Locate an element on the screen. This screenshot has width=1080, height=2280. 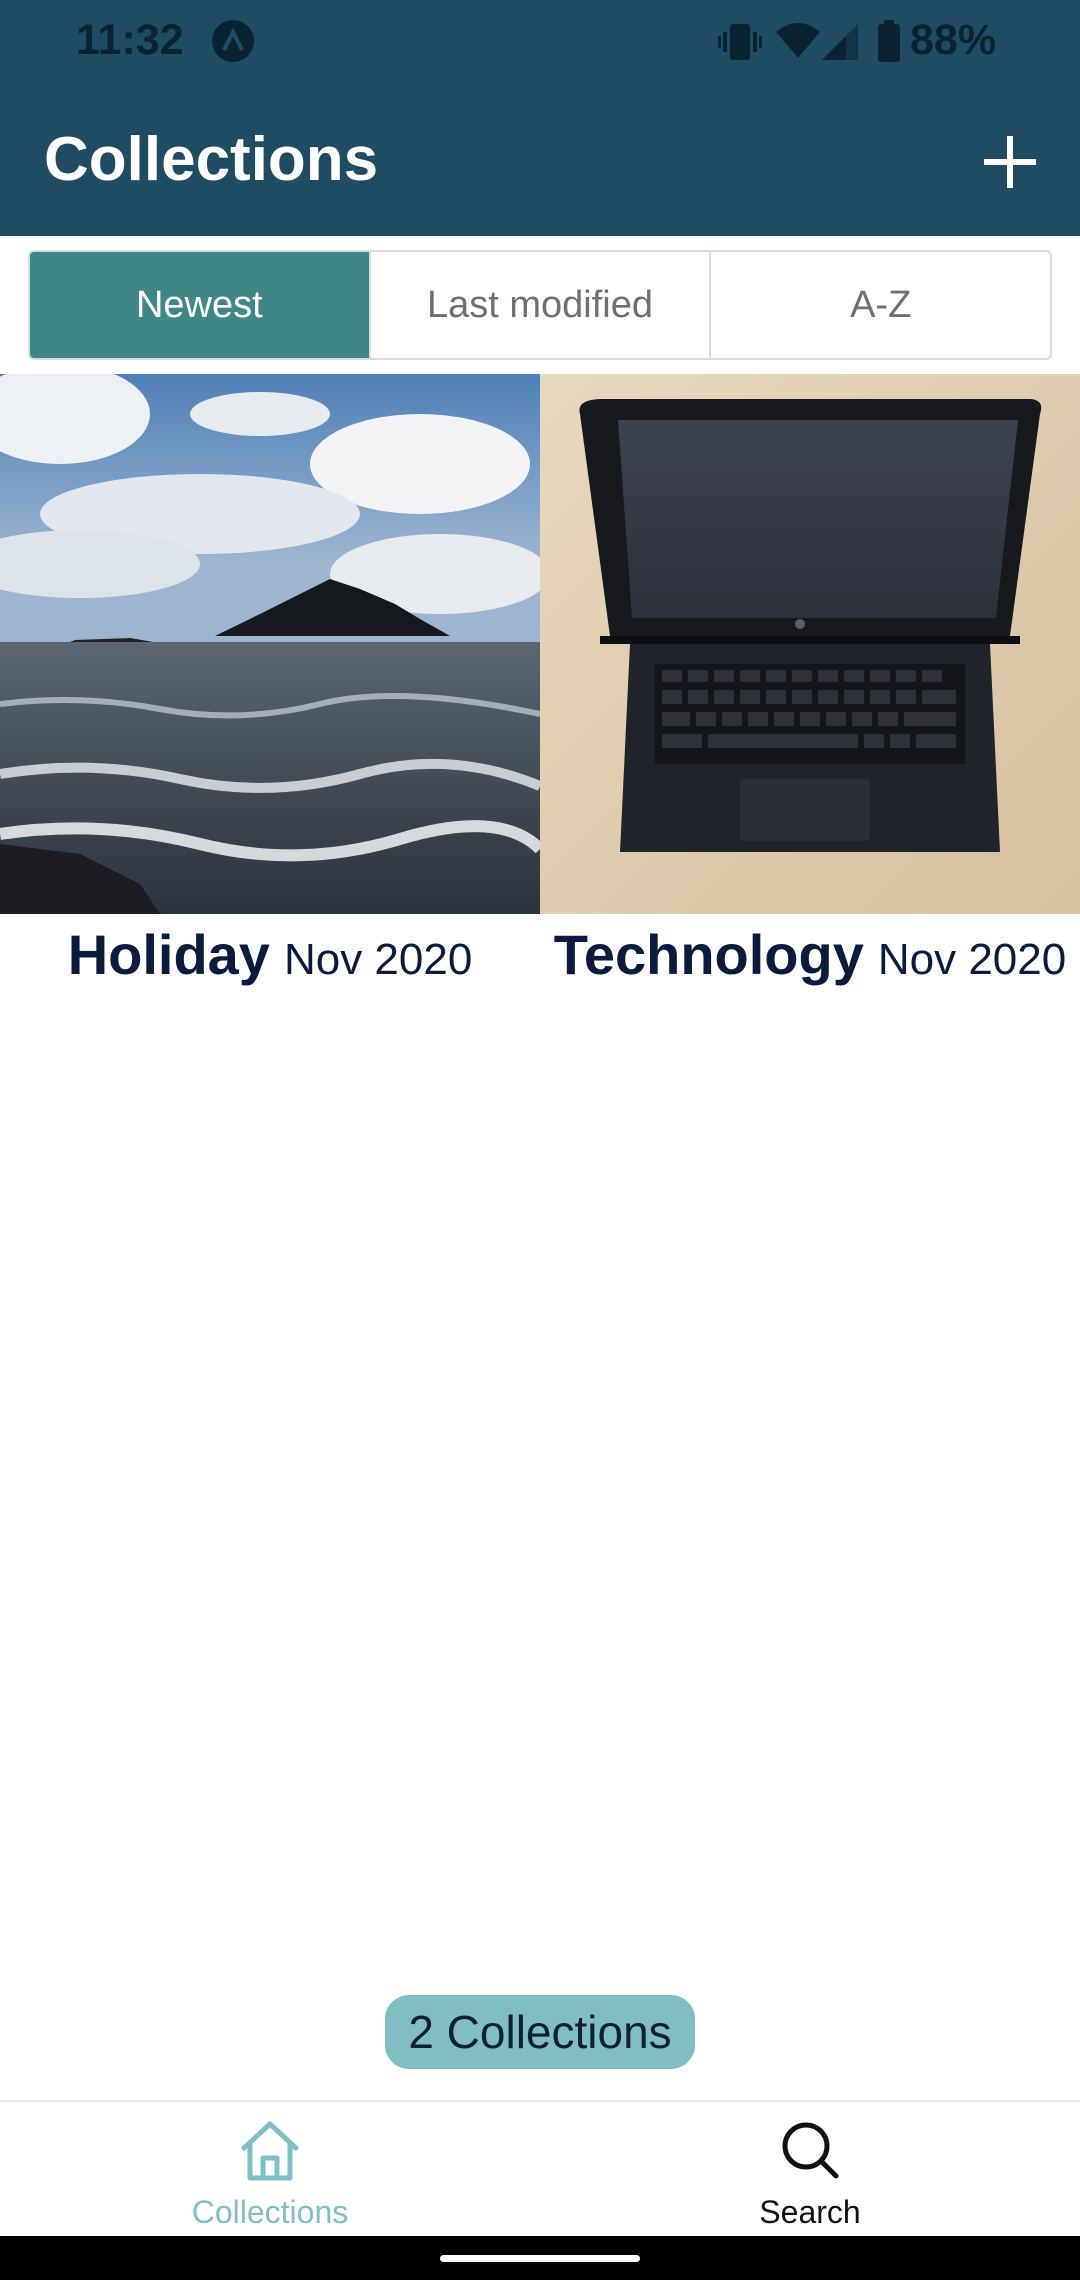
bottom-navigation: Collections Search is located at coordinates (540, 2168).